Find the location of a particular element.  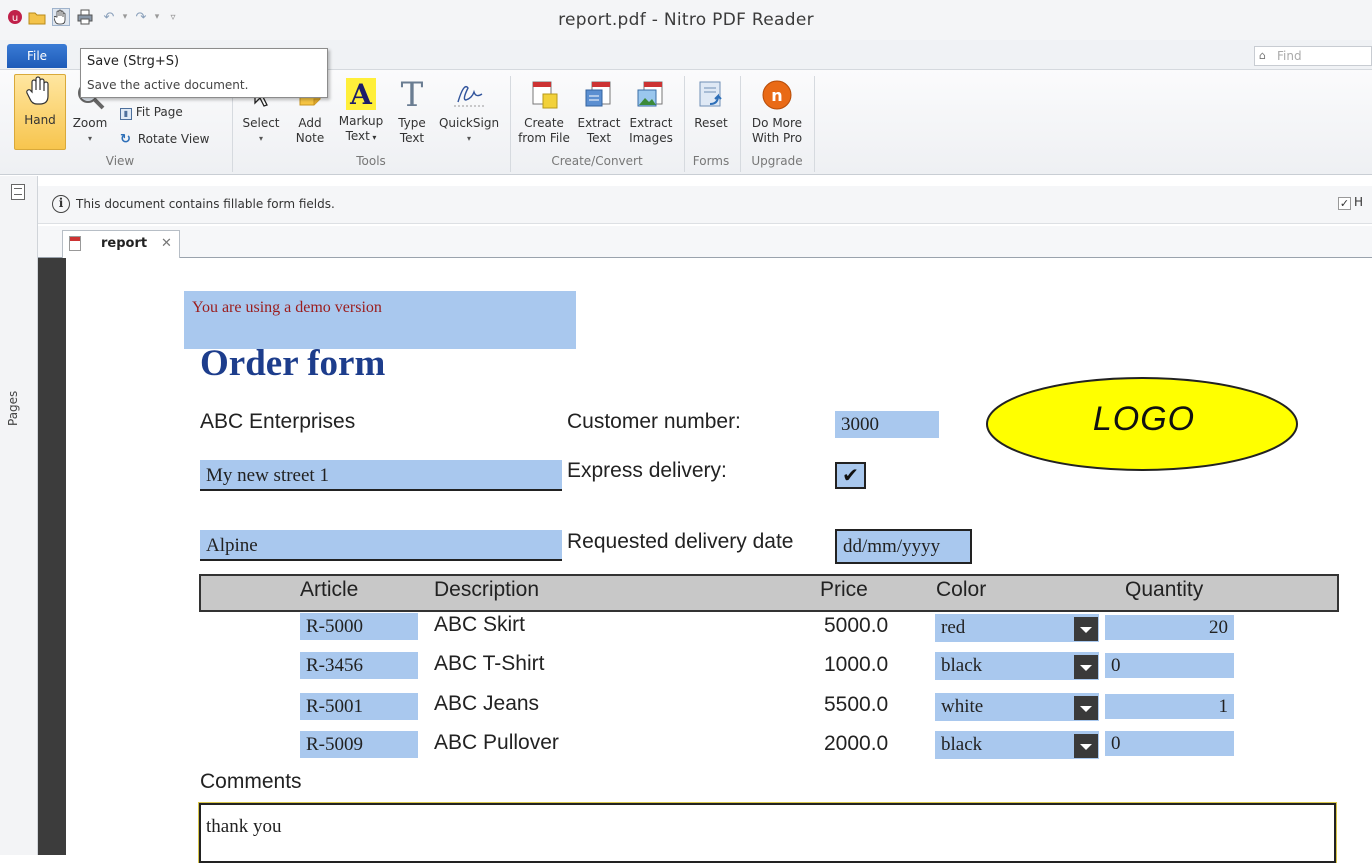

rotate-view-button: ↻ Rotate View is located at coordinates (164, 139).